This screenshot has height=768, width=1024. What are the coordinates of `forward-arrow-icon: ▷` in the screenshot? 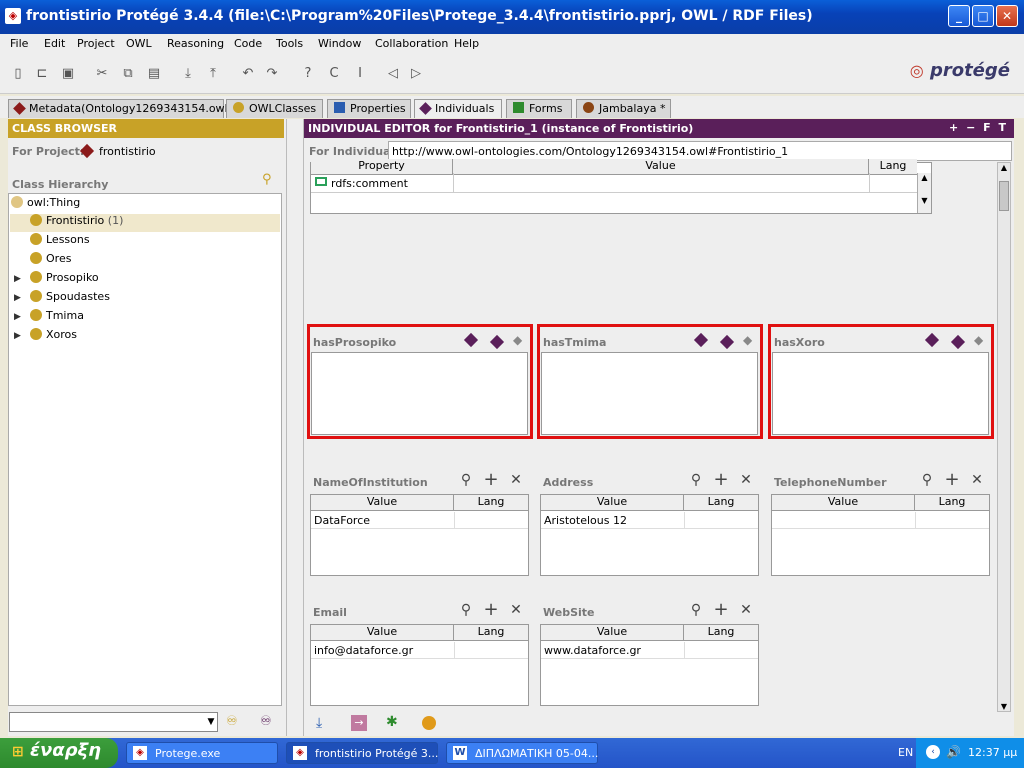 It's located at (416, 74).